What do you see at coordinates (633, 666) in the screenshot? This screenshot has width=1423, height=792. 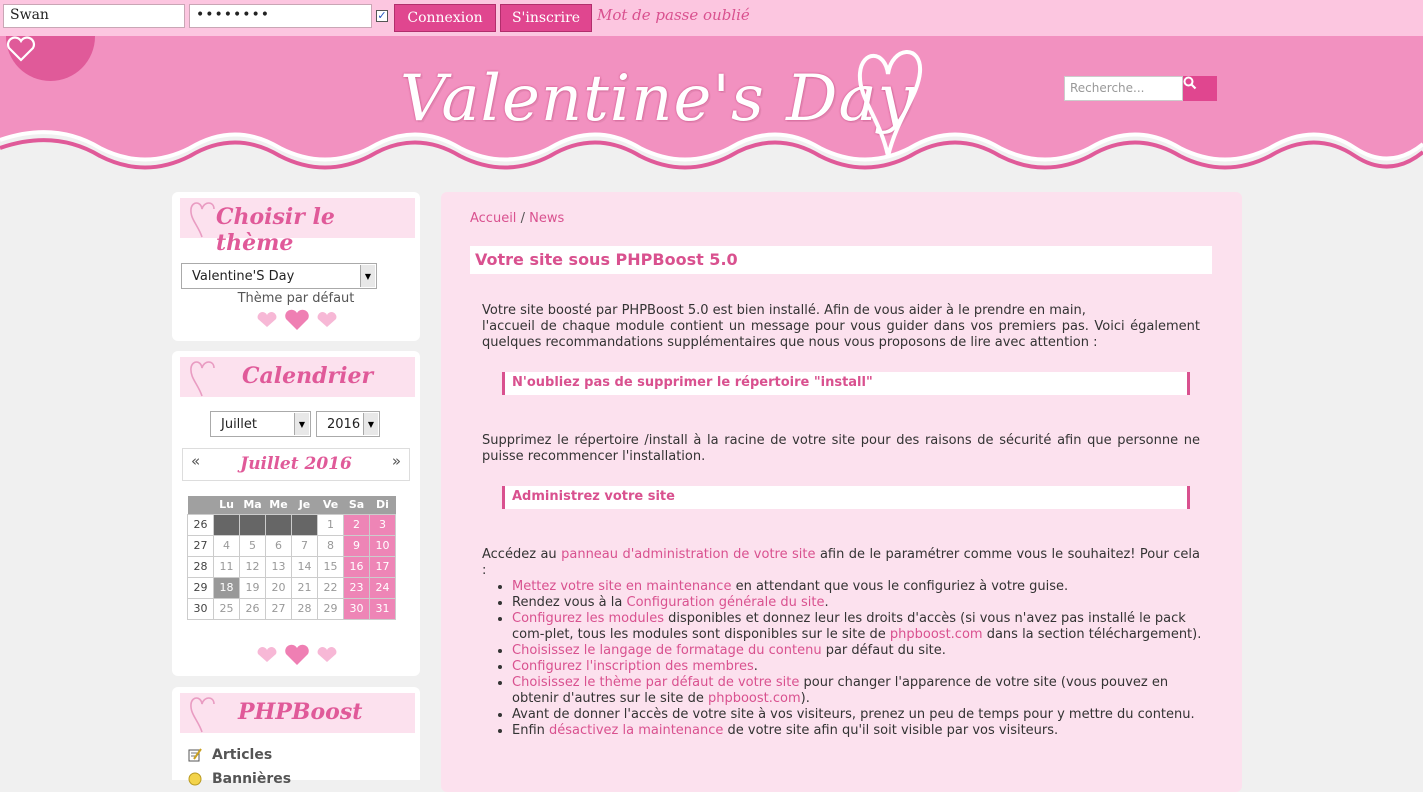 I see `step-link: Configurez l'inscription des membres` at bounding box center [633, 666].